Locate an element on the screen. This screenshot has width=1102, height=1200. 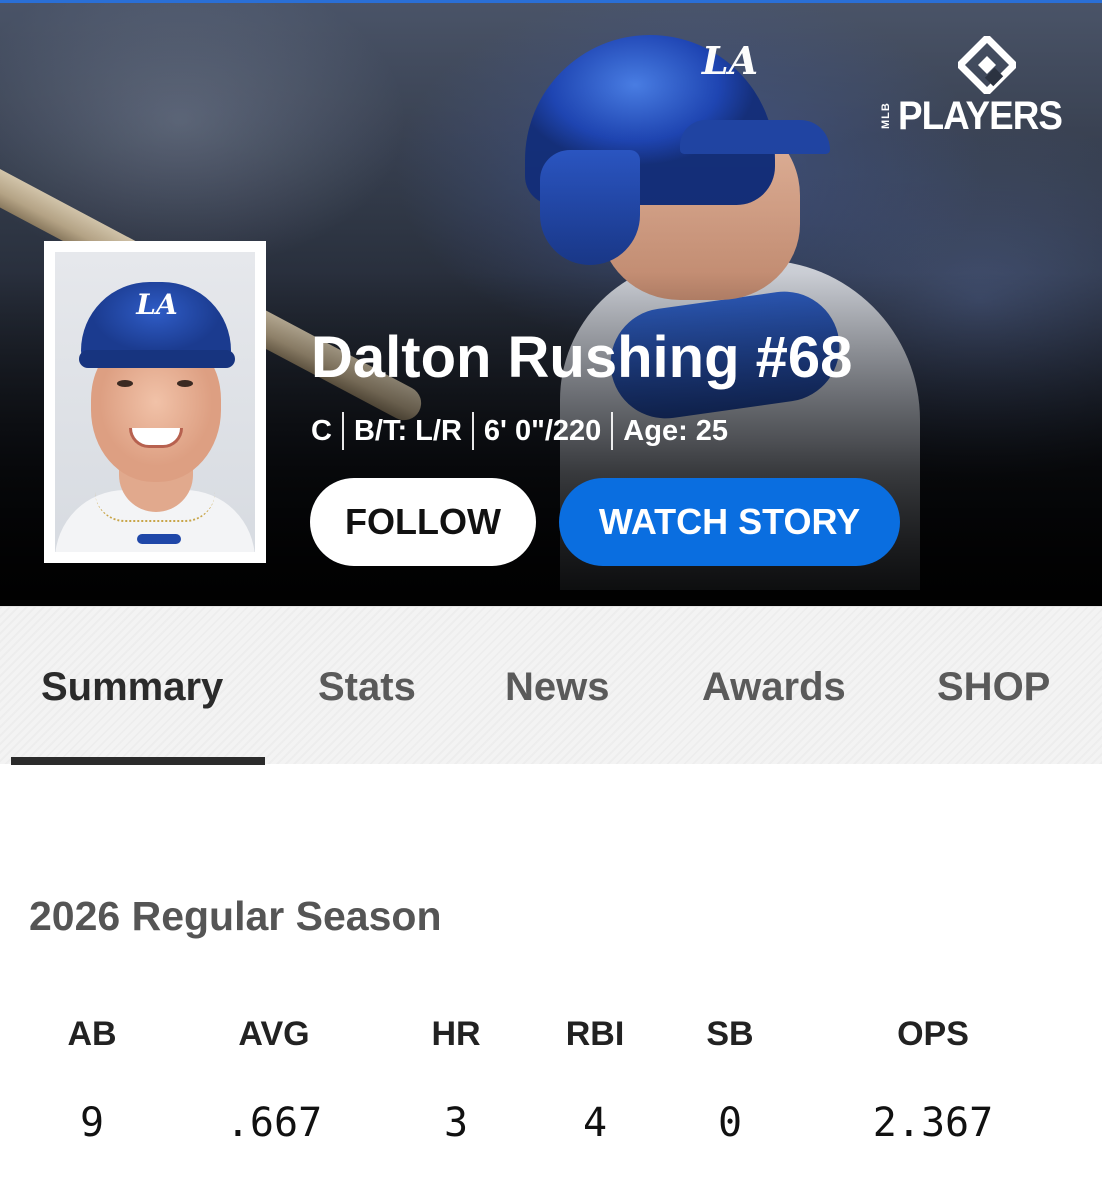
mlb-players-logo: MLB PLAYERS is located at coordinates (980, 87).